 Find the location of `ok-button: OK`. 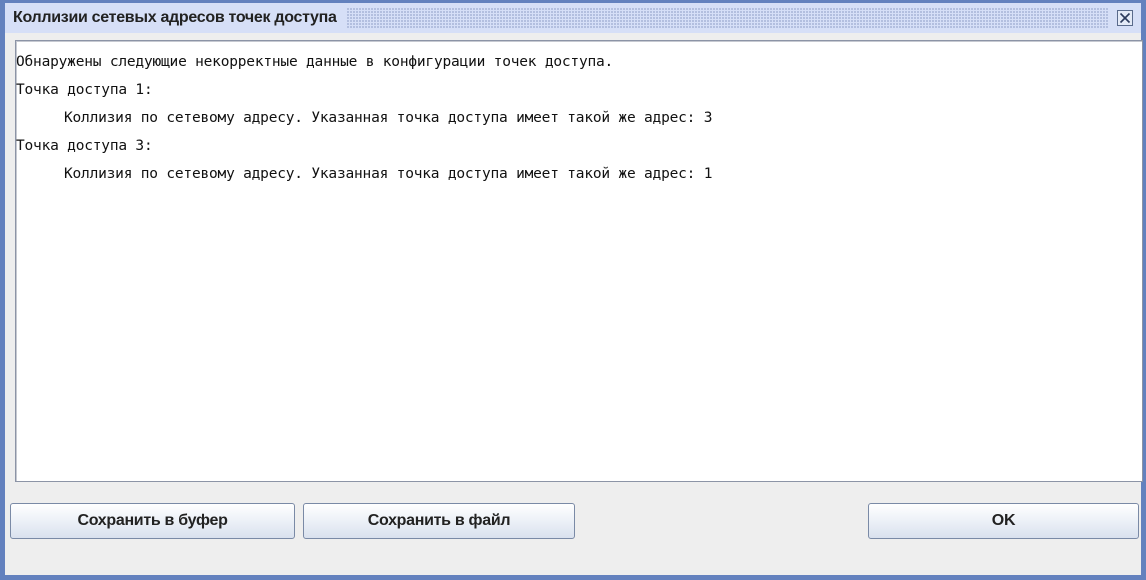

ok-button: OK is located at coordinates (1003, 521).